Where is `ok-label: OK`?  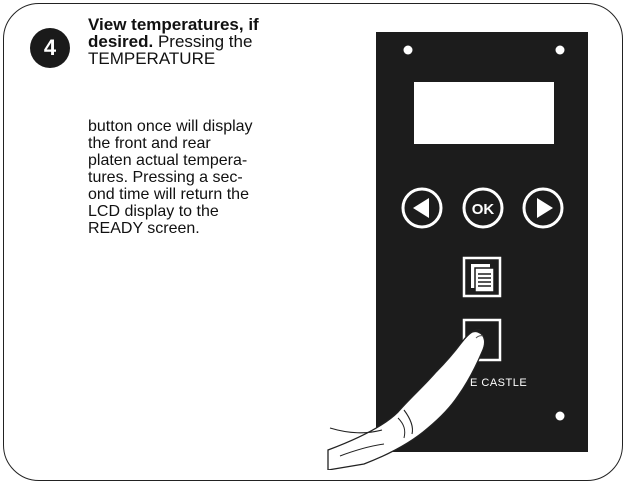
ok-label: OK is located at coordinates (483, 209).